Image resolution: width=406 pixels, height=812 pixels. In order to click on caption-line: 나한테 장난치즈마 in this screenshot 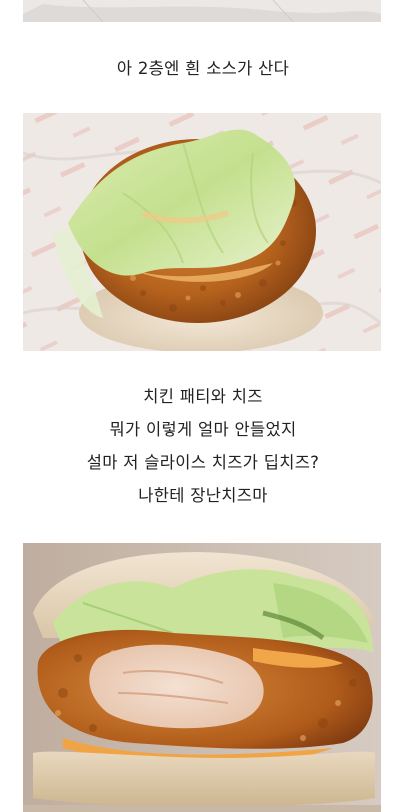, I will do `click(203, 495)`.